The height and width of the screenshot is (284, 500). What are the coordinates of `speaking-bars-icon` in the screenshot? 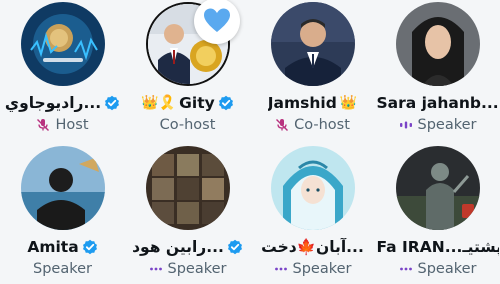 It's located at (405, 125).